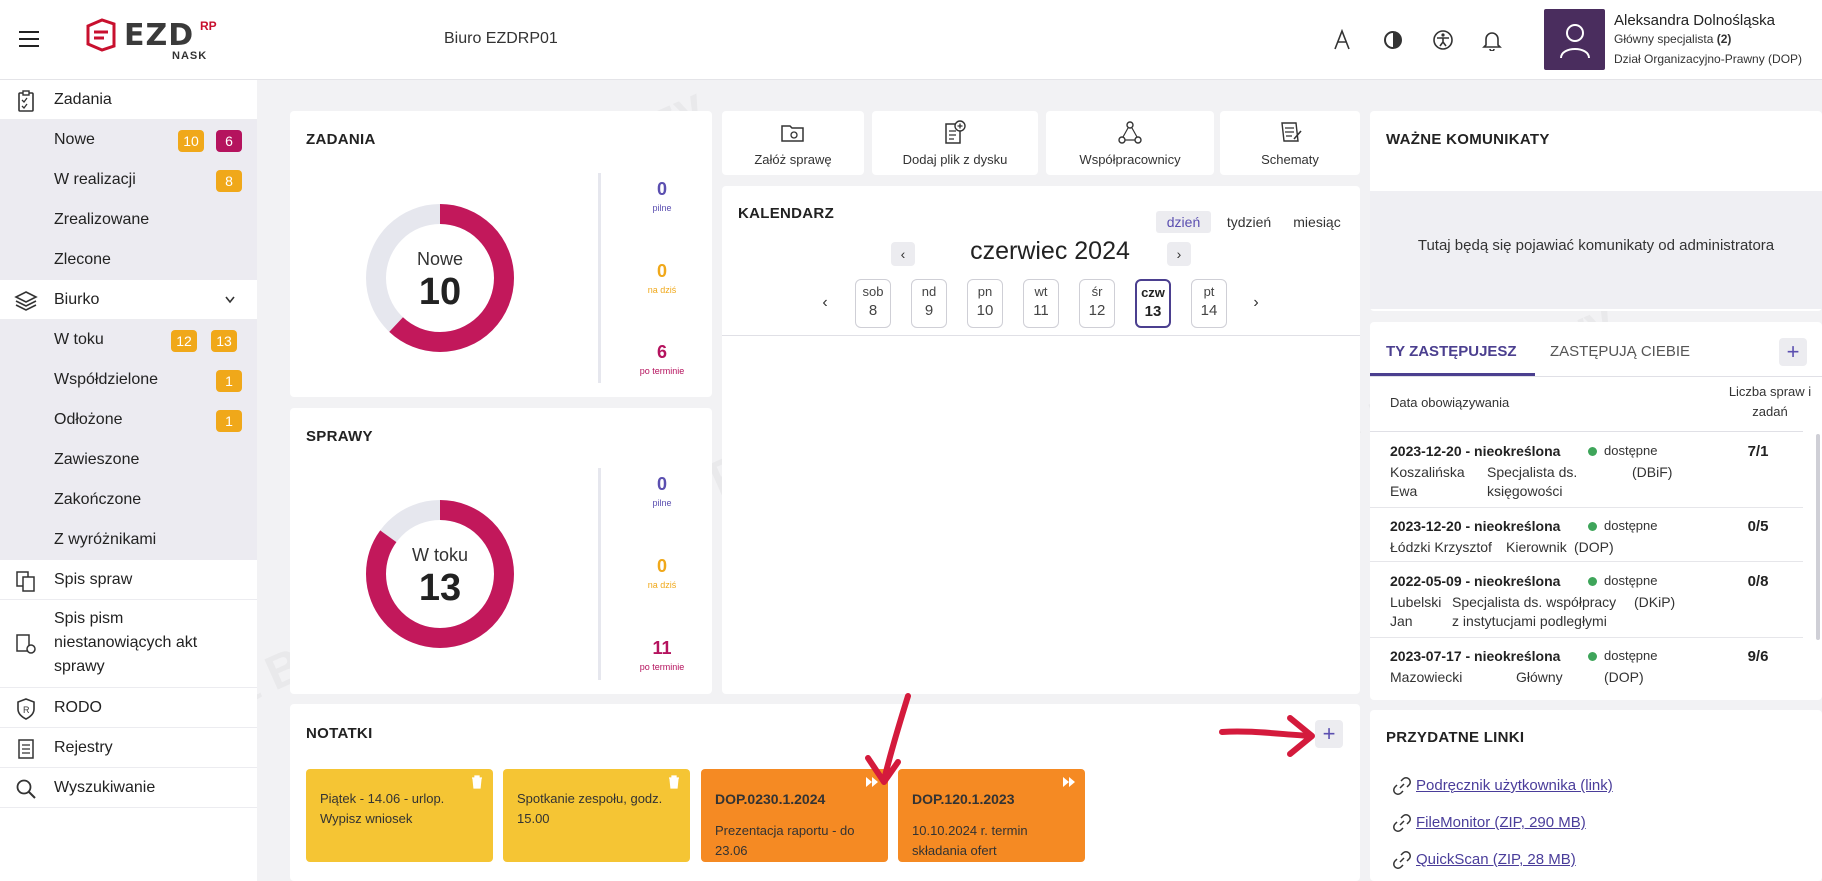 The width and height of the screenshot is (1822, 881). I want to click on panel-title: WAŻNE KOMUNIKATY, so click(1468, 139).